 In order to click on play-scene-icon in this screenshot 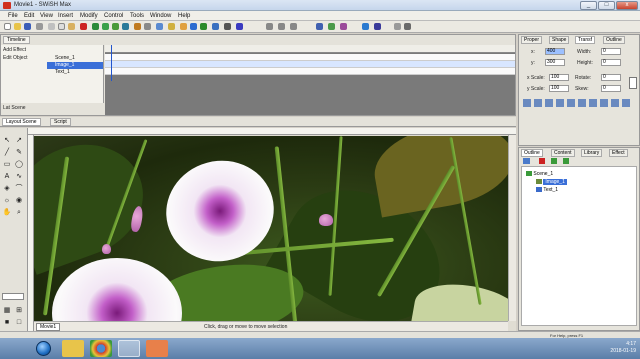, I will do `click(203, 26)`.